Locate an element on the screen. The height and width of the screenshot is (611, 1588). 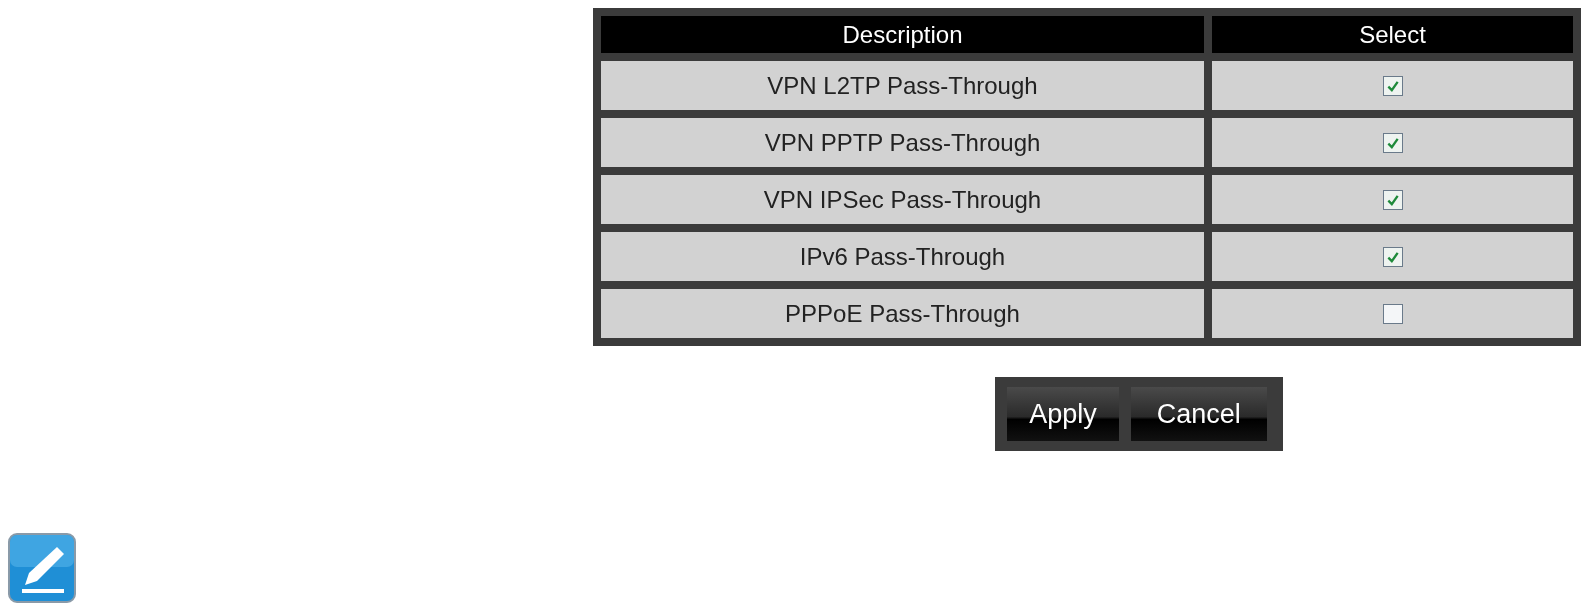
table-cell: VPN IPSec Pass-Through is located at coordinates (902, 199).